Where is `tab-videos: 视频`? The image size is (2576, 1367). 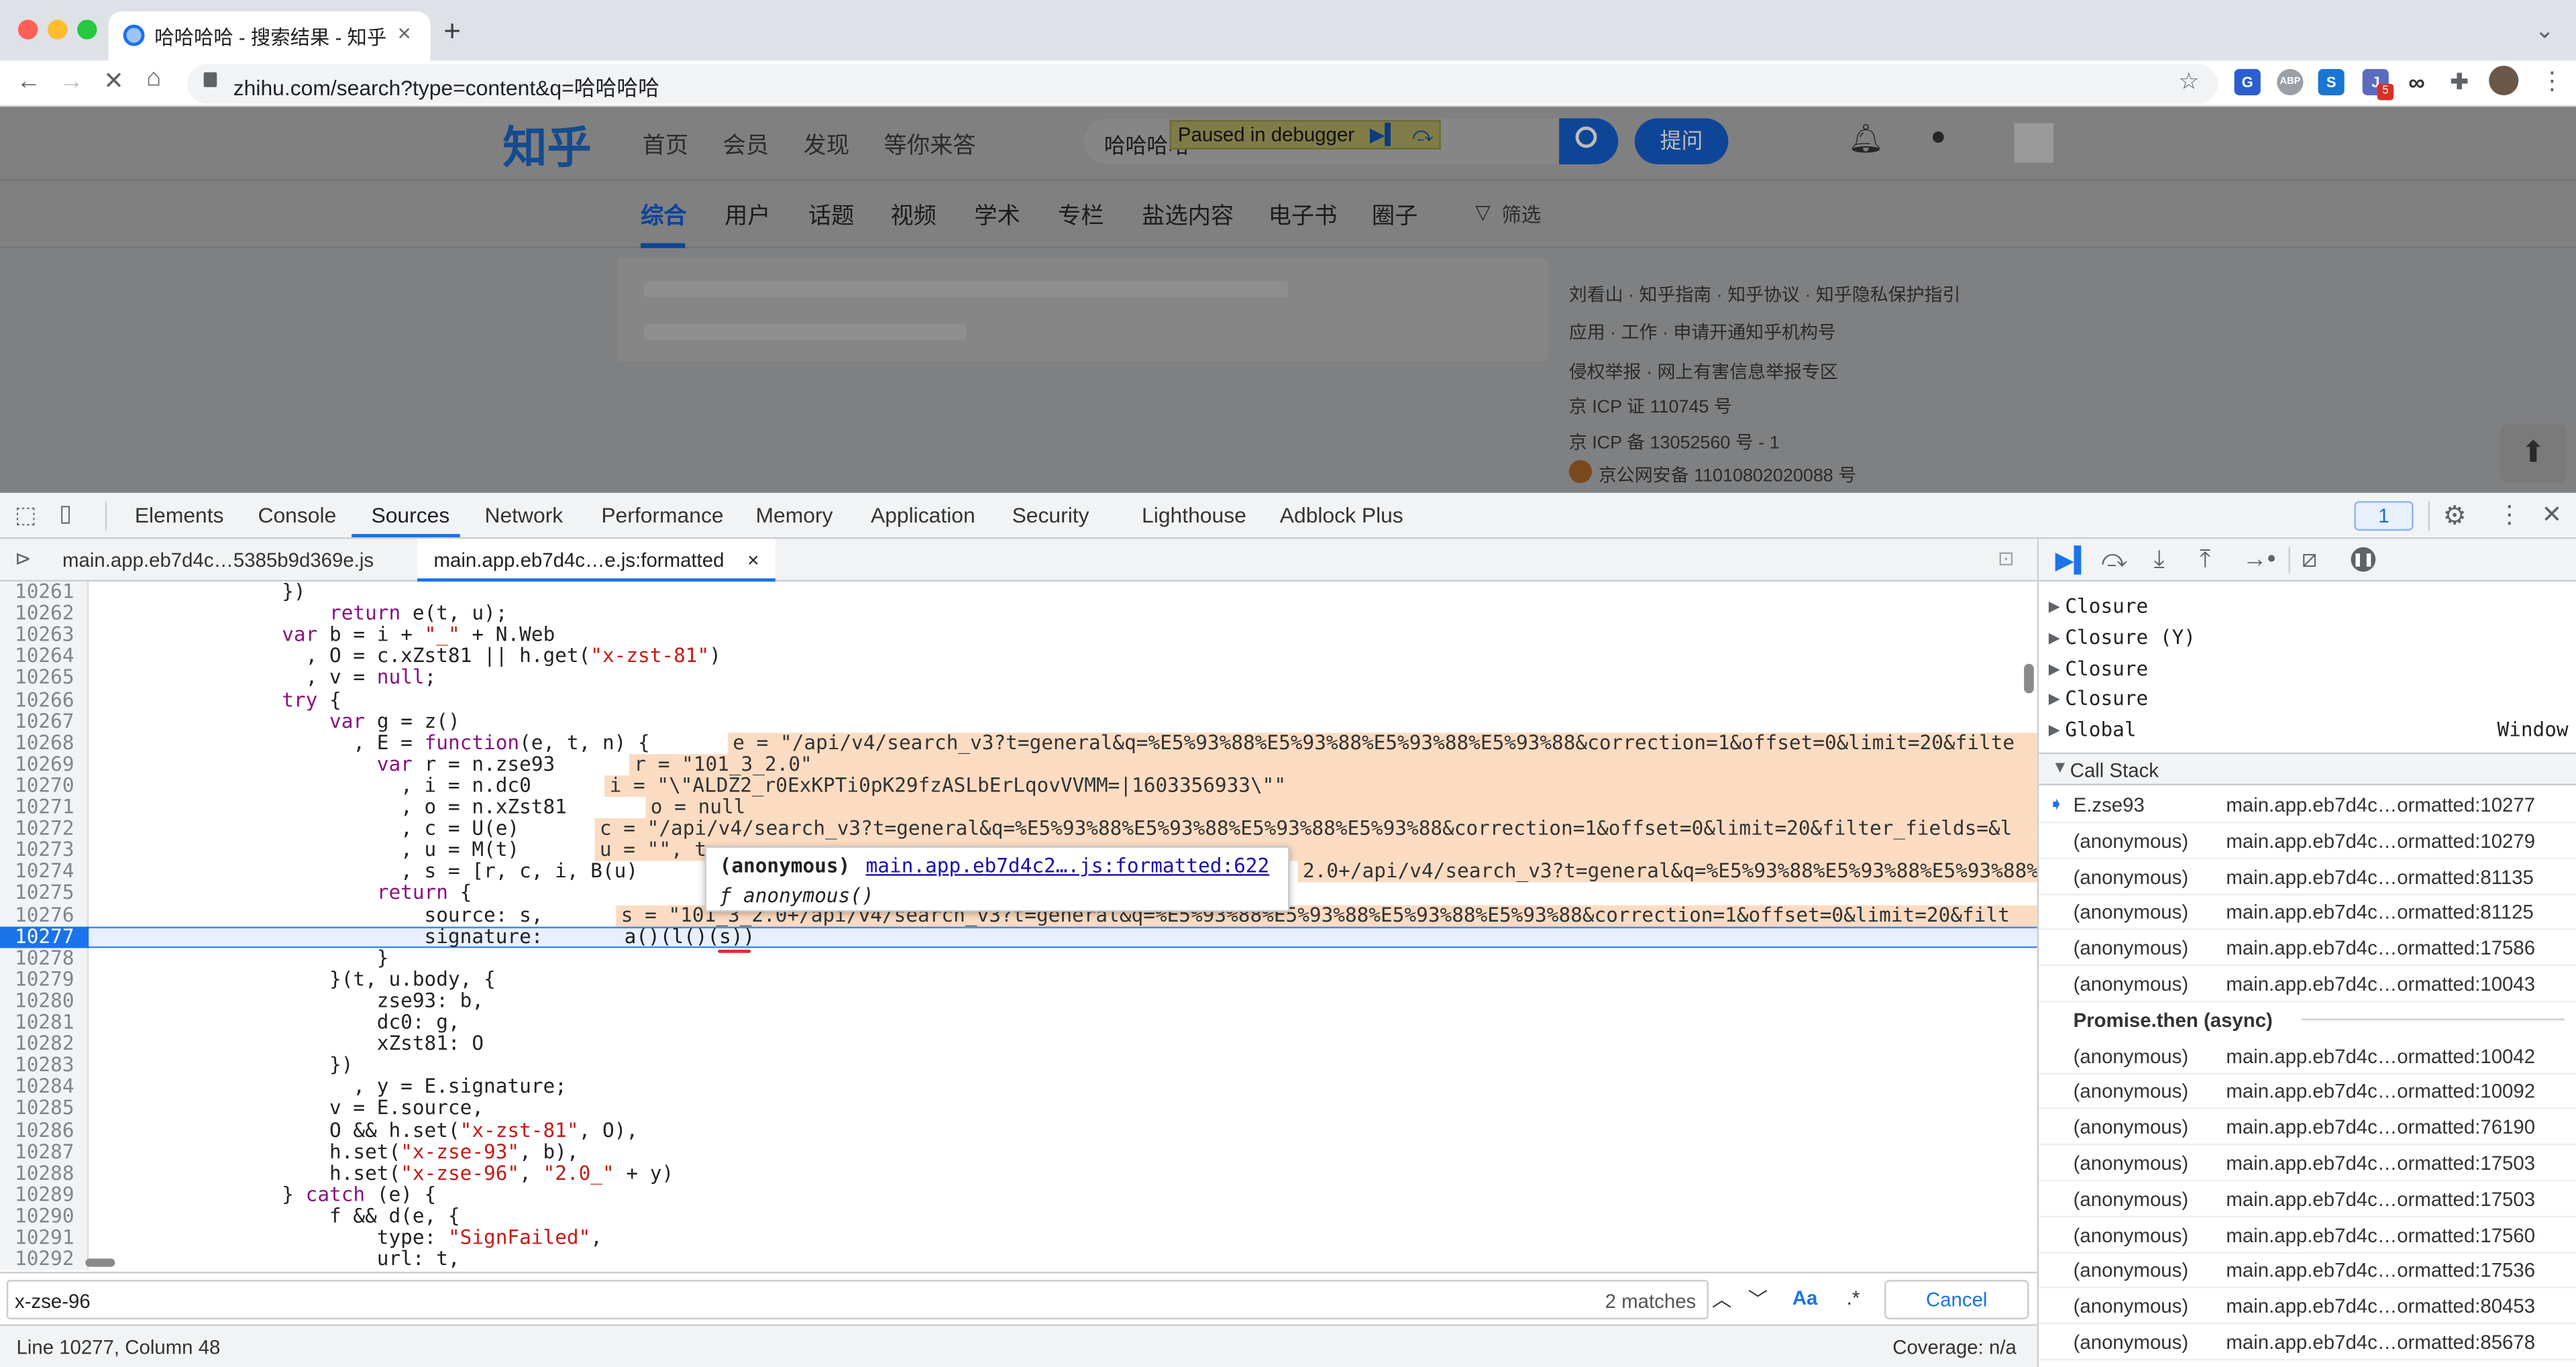
tab-videos: 视频 is located at coordinates (913, 215).